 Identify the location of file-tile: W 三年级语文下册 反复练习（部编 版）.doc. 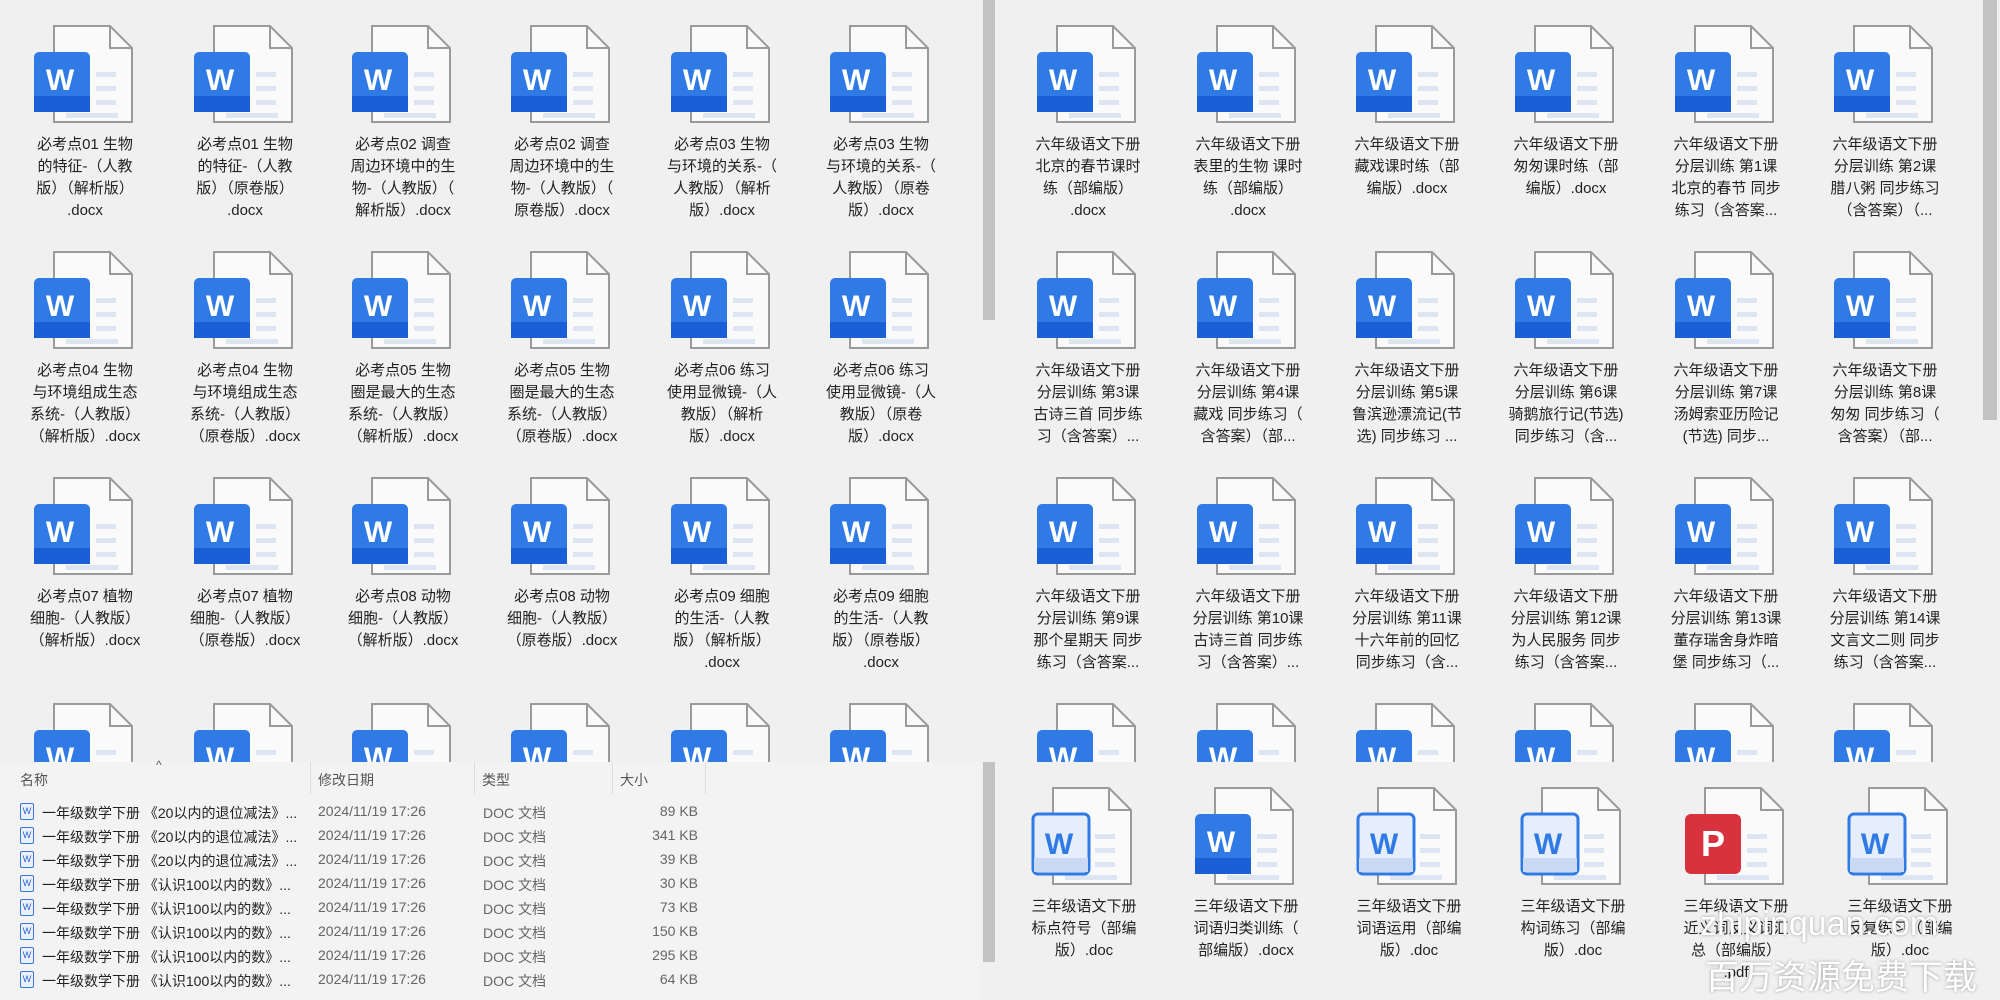
(1900, 869).